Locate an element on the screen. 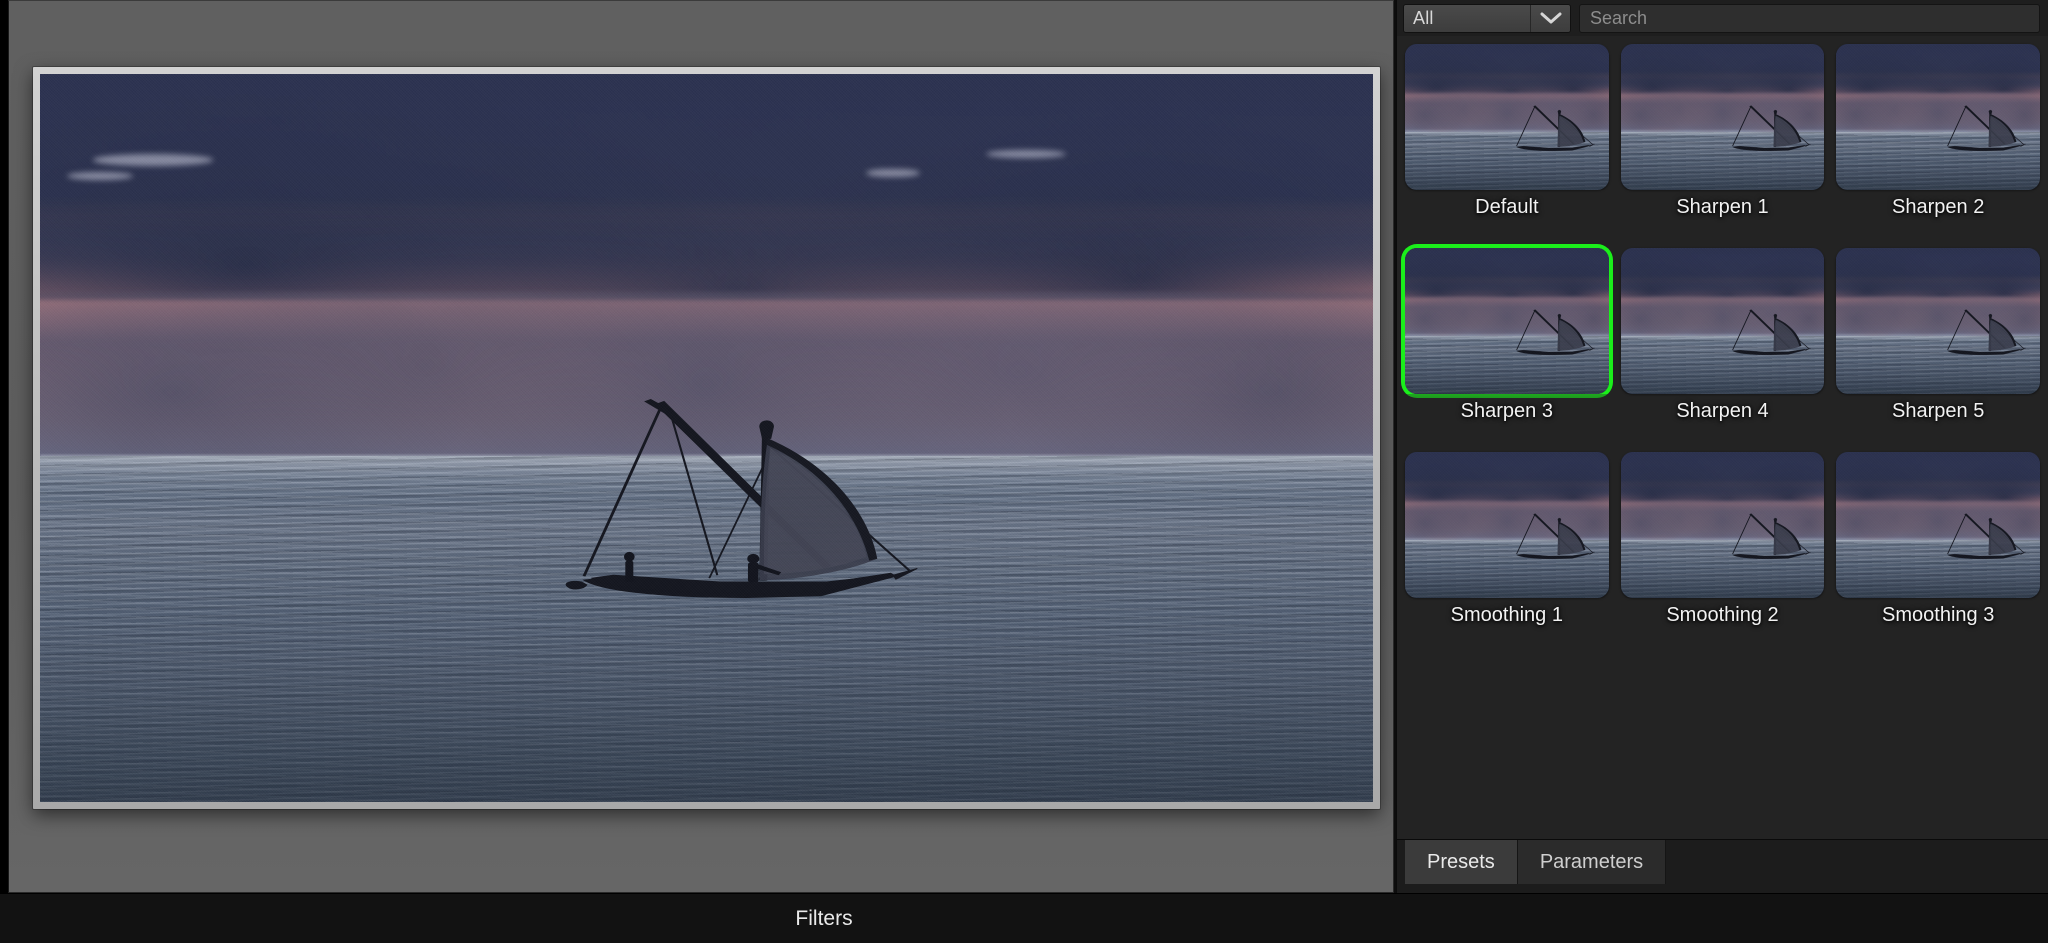 The height and width of the screenshot is (943, 2048). chevron-down-icon is located at coordinates (1550, 18).